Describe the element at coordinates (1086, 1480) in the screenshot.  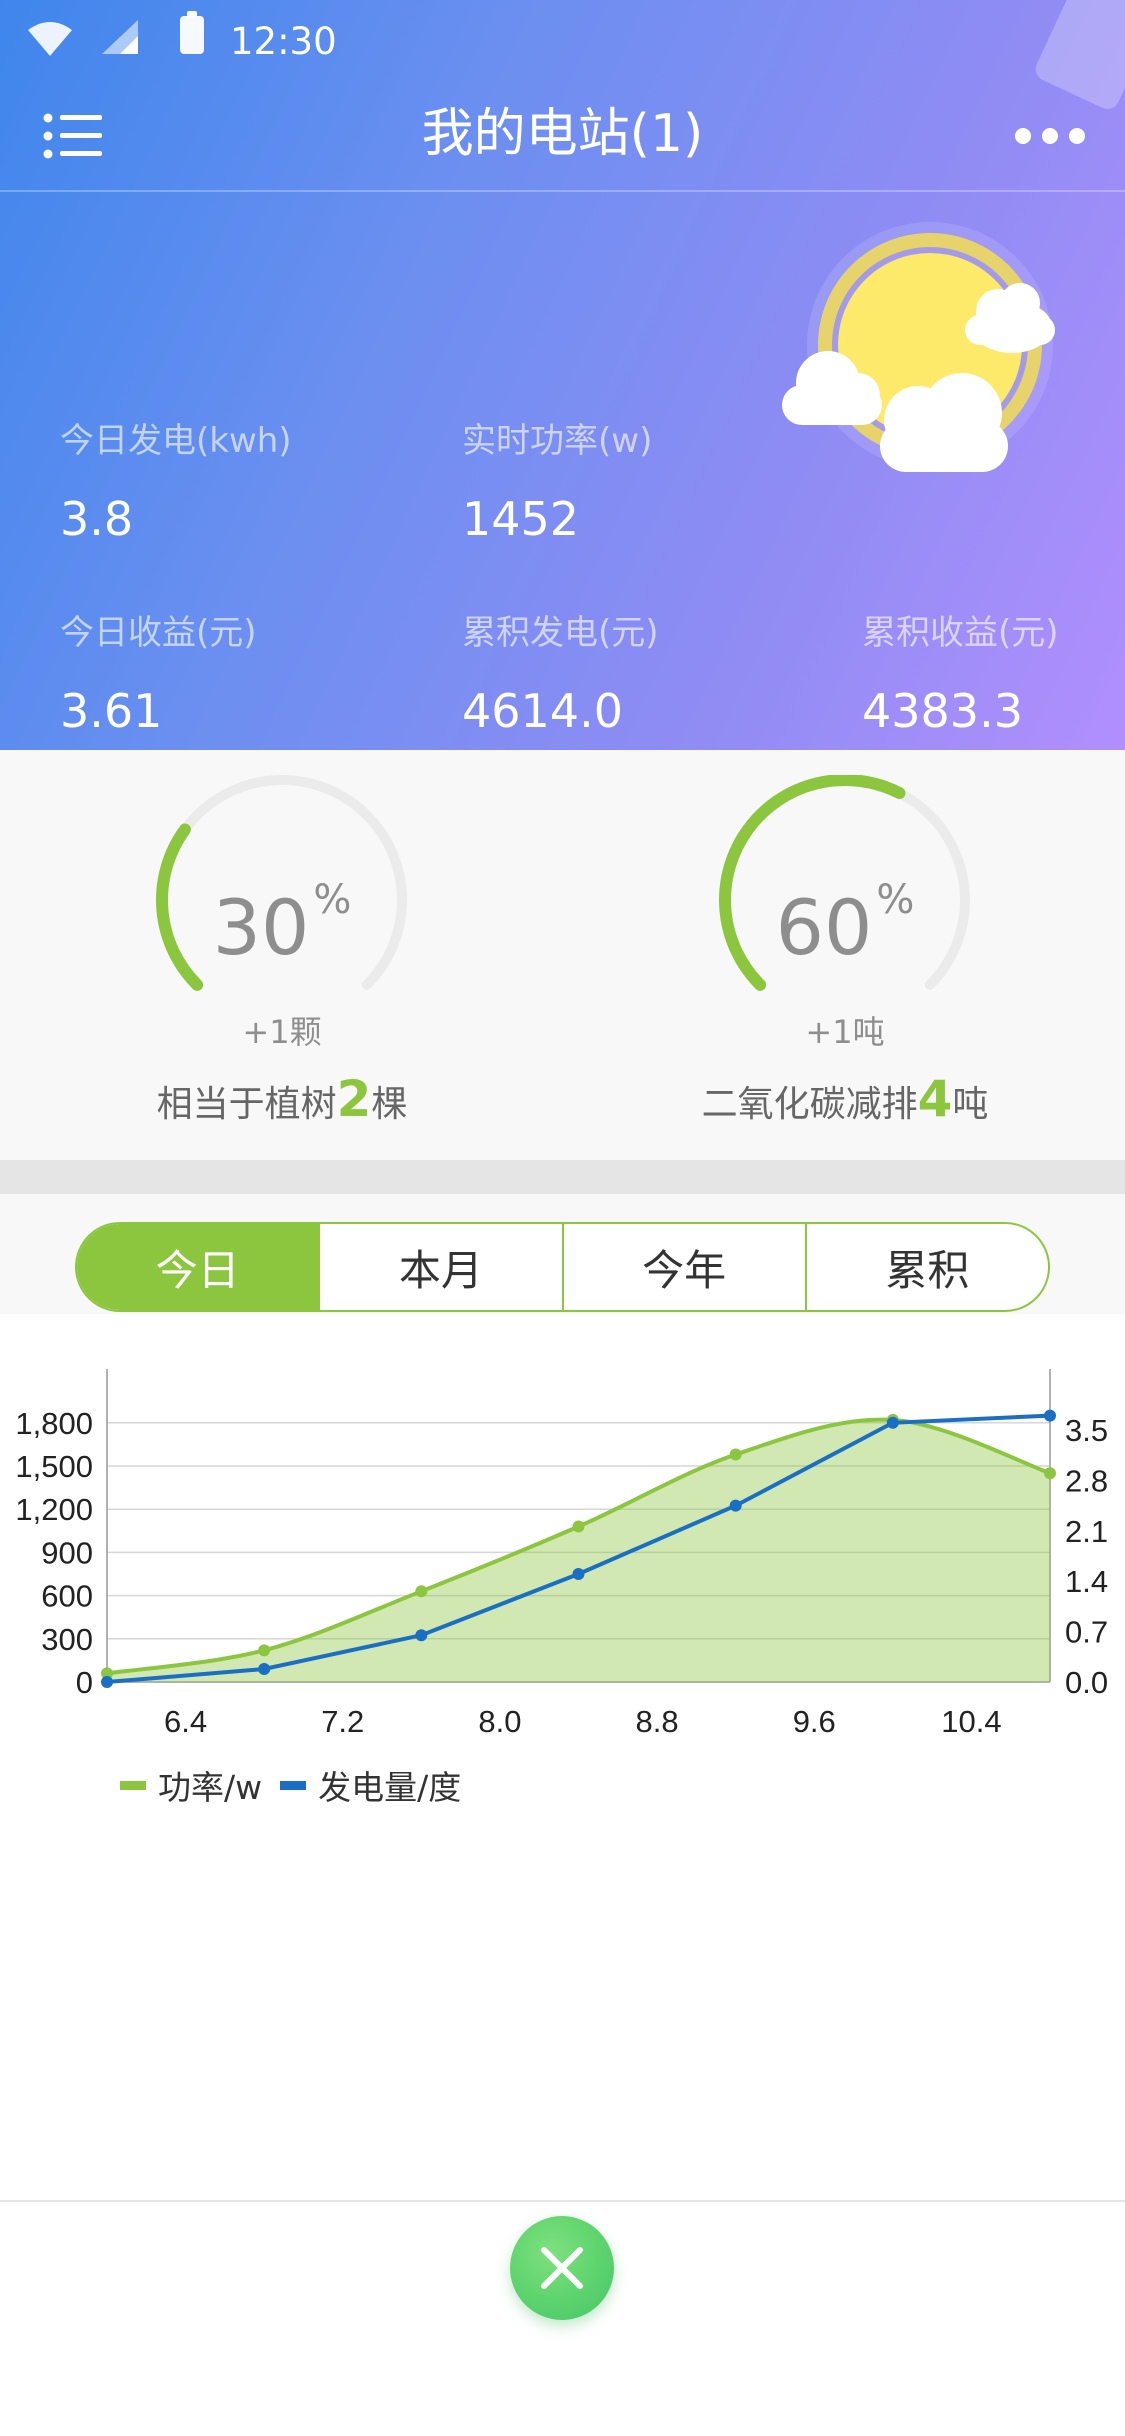
I see `y-right-tick-label: 2.8` at that location.